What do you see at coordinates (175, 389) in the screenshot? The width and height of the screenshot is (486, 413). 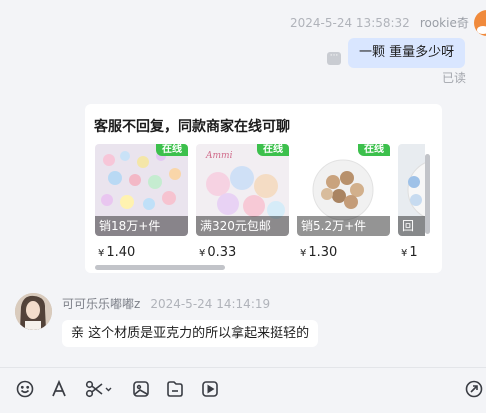 I see `file-icon` at bounding box center [175, 389].